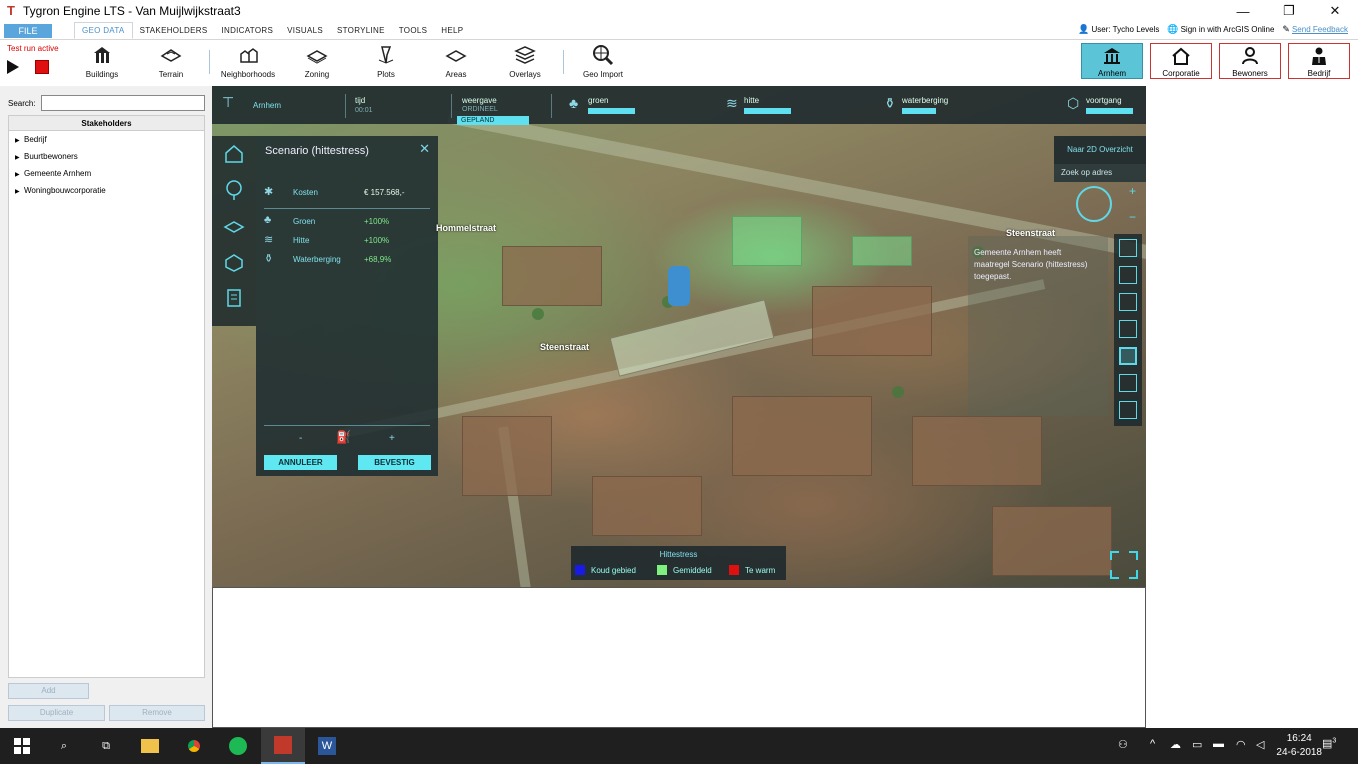 Image resolution: width=1358 pixels, height=764 pixels. What do you see at coordinates (1152, 744) in the screenshot?
I see `chevron-up-icon: ^` at bounding box center [1152, 744].